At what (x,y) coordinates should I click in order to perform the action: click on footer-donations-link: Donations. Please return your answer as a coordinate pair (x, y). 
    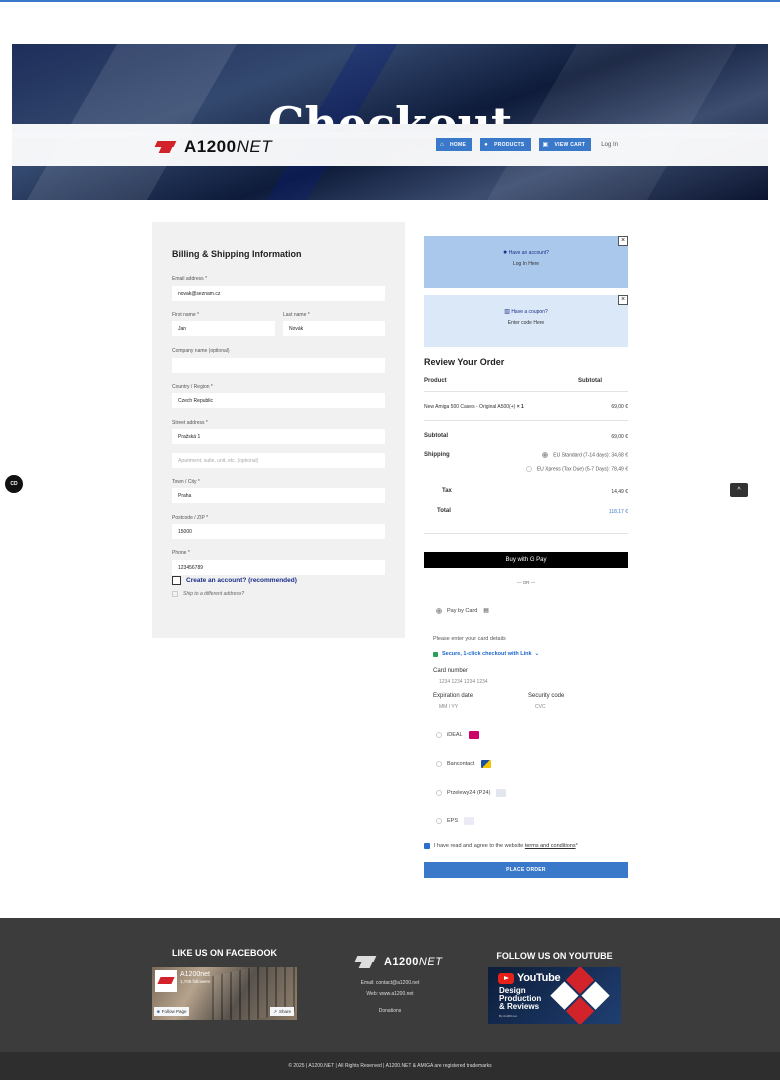
    Looking at the image, I should click on (390, 1011).